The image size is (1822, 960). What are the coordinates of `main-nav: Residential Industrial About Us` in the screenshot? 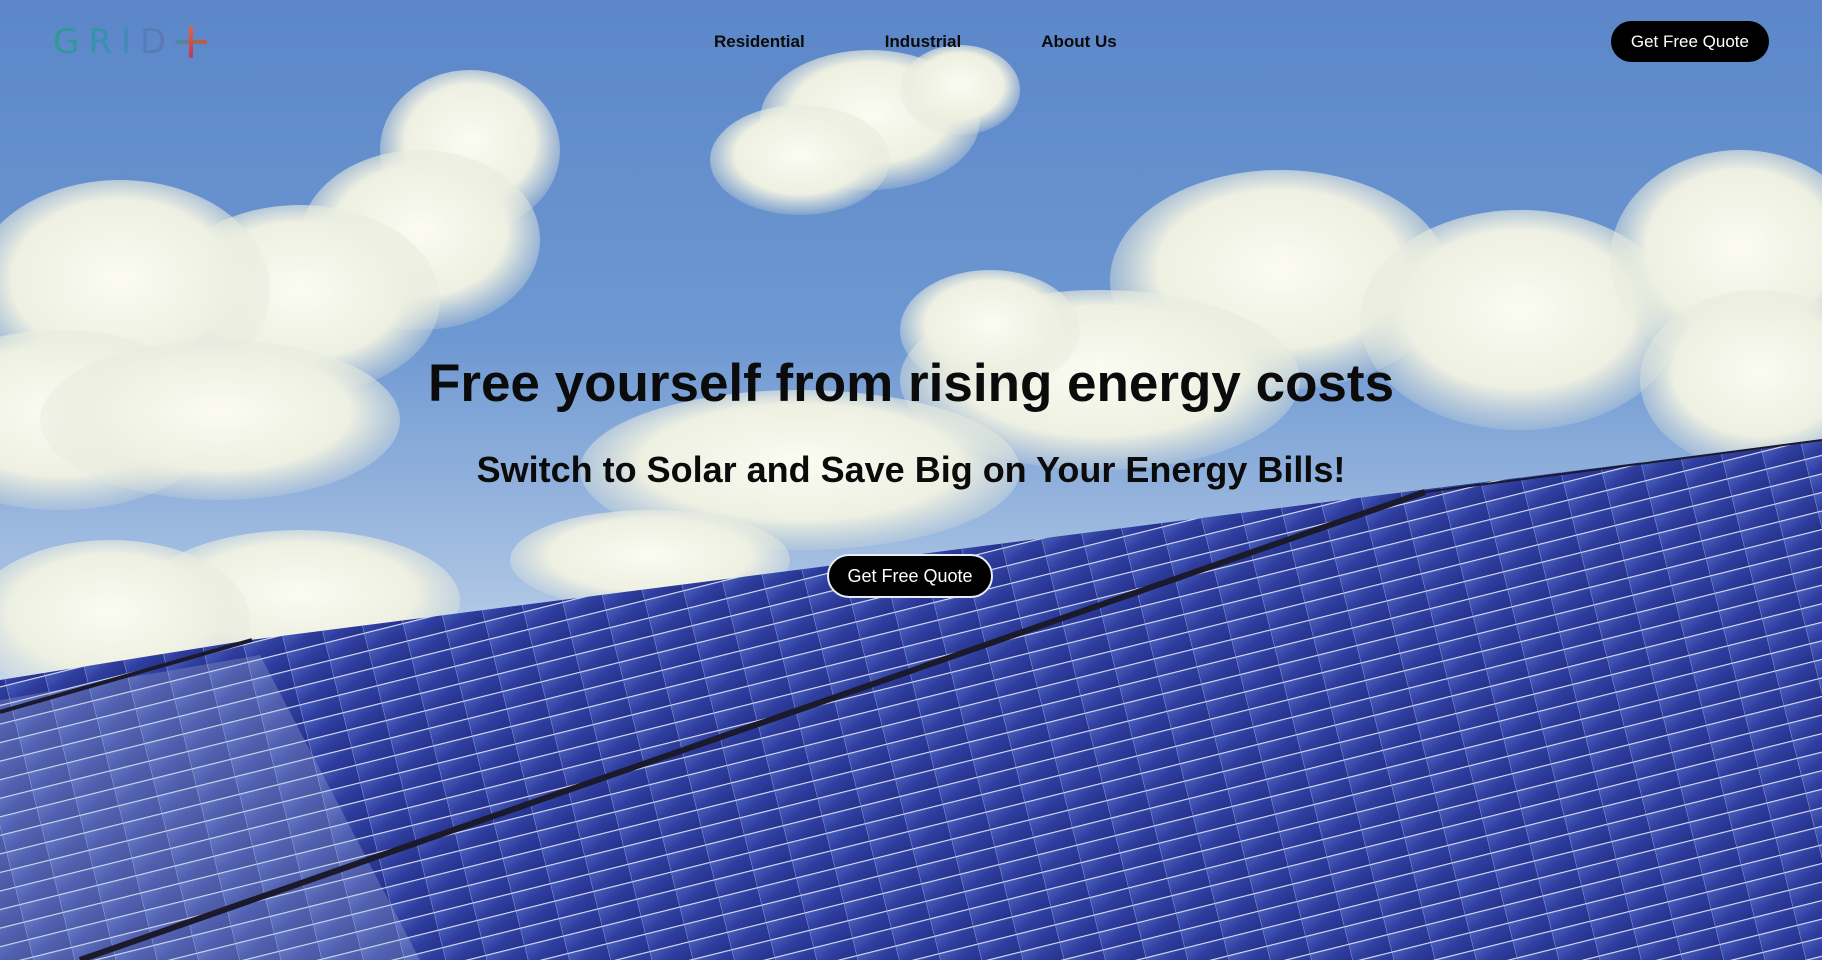 It's located at (915, 42).